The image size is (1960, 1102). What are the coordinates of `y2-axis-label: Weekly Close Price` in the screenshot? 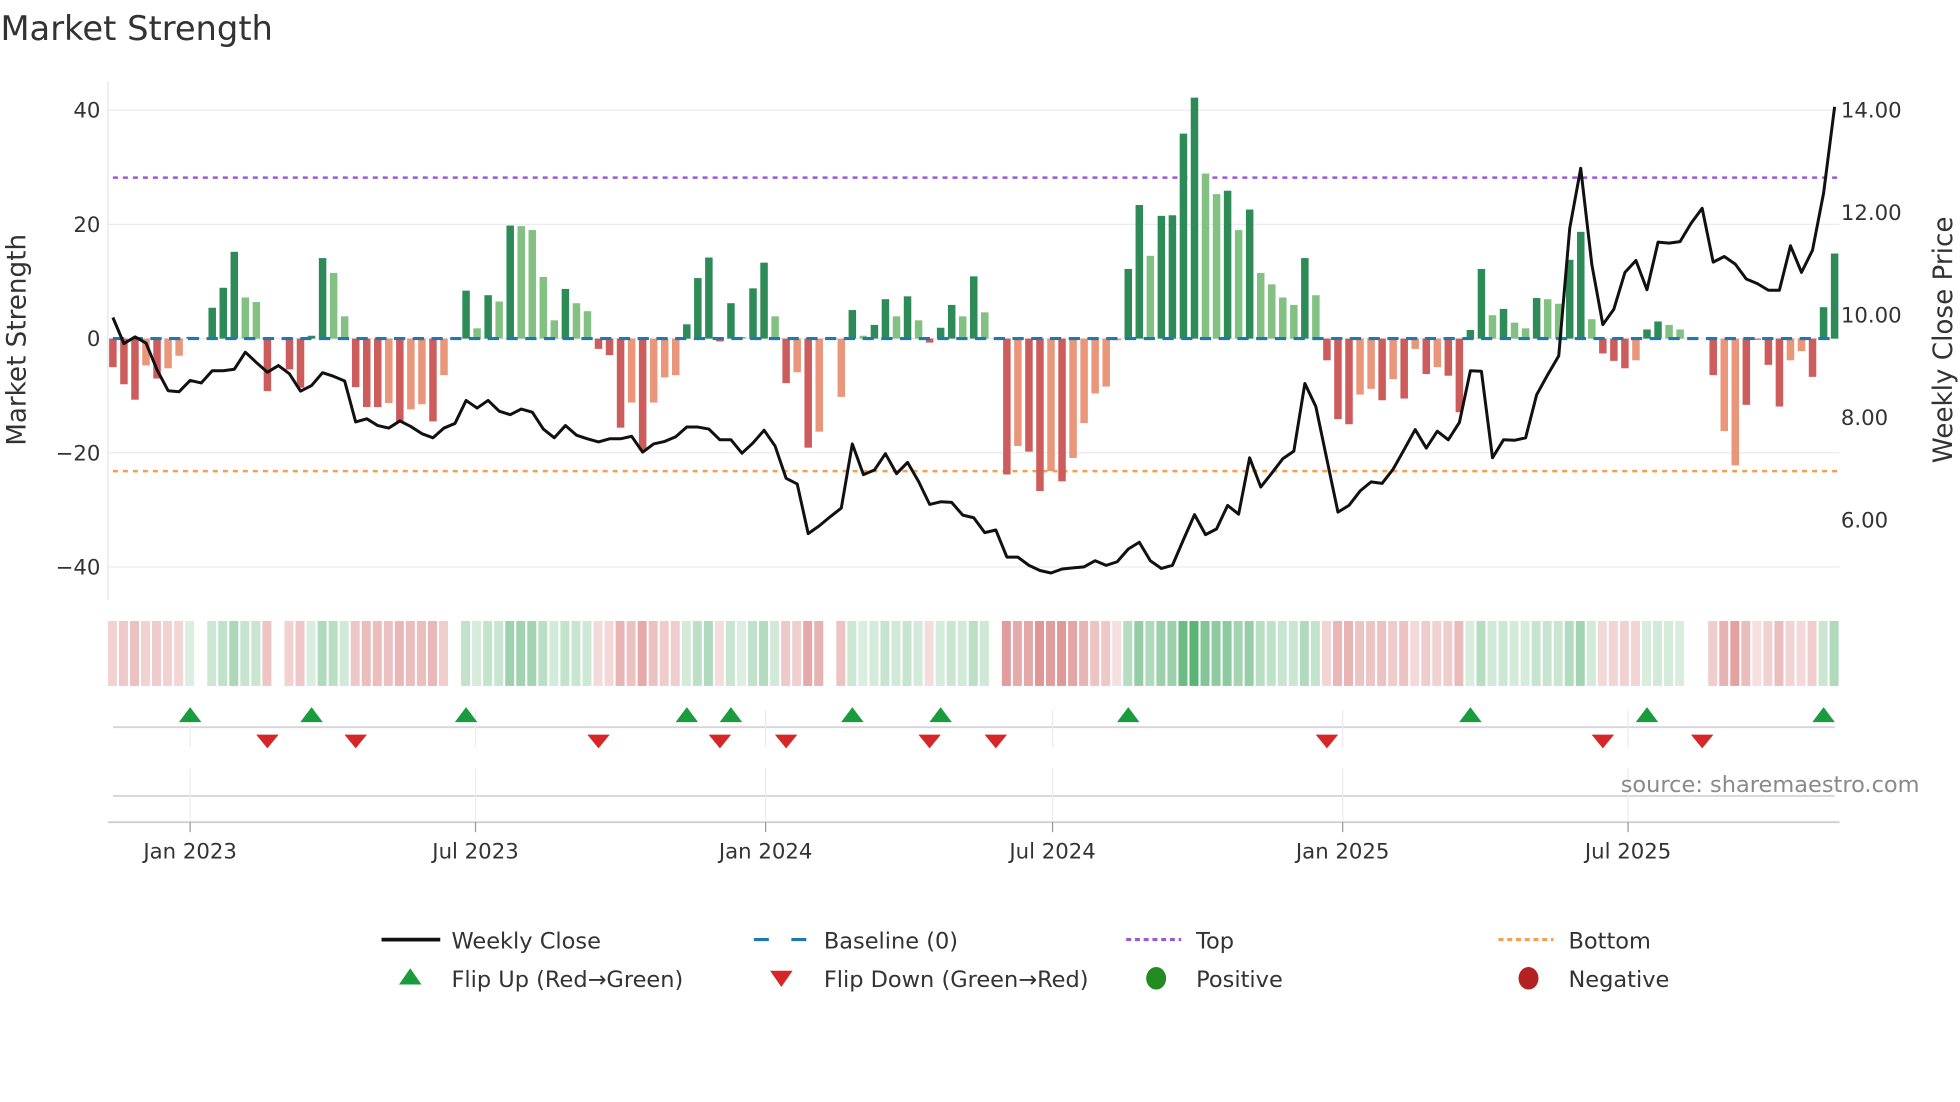 It's located at (1944, 340).